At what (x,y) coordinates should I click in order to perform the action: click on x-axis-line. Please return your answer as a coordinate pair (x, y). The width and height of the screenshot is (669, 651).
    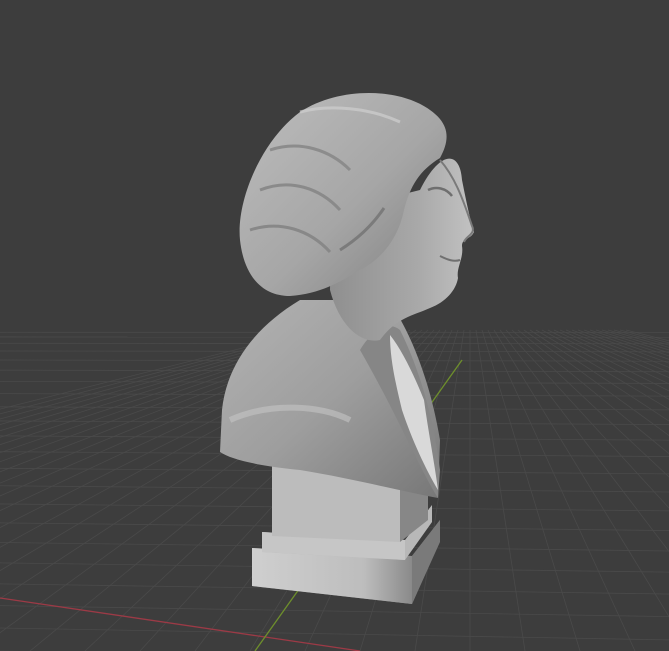
    Looking at the image, I should click on (180, 624).